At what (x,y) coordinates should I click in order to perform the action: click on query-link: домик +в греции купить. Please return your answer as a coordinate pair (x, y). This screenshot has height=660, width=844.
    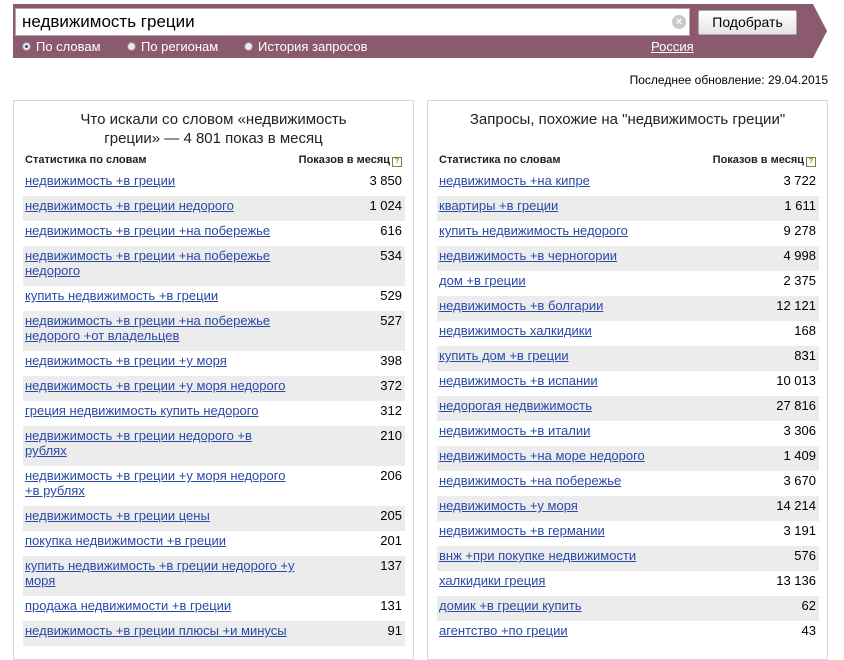
    Looking at the image, I should click on (573, 604).